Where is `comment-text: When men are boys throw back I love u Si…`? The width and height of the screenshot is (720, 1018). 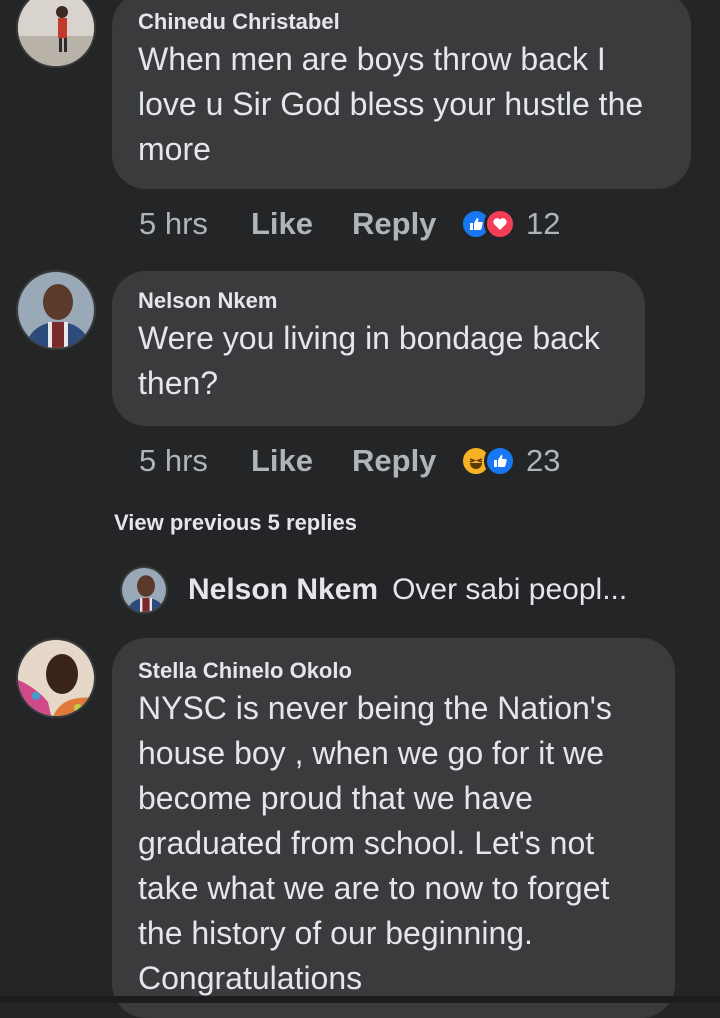
comment-text: When men are boys throw back I love u Si… is located at coordinates (391, 104).